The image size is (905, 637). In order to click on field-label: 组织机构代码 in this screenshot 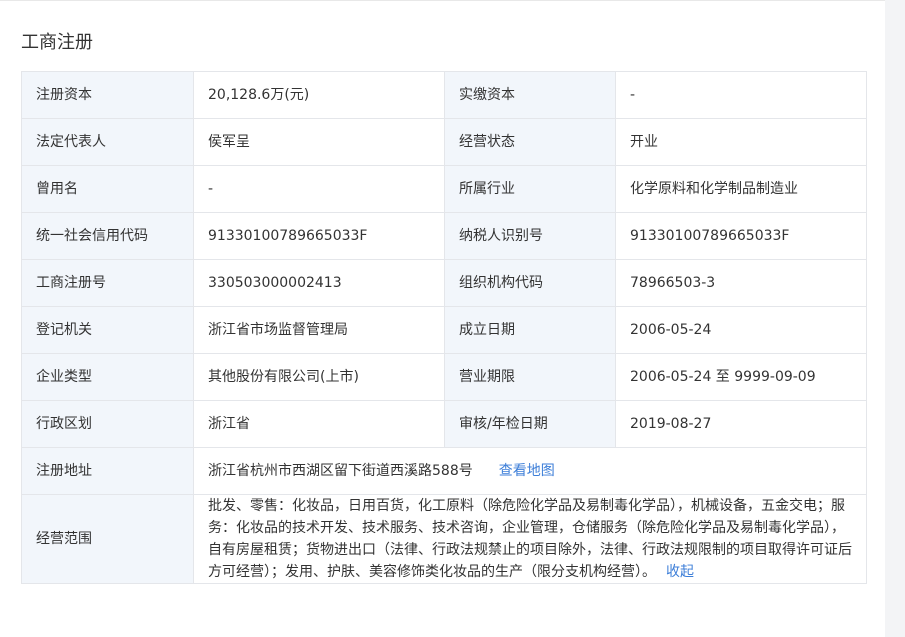, I will do `click(530, 283)`.